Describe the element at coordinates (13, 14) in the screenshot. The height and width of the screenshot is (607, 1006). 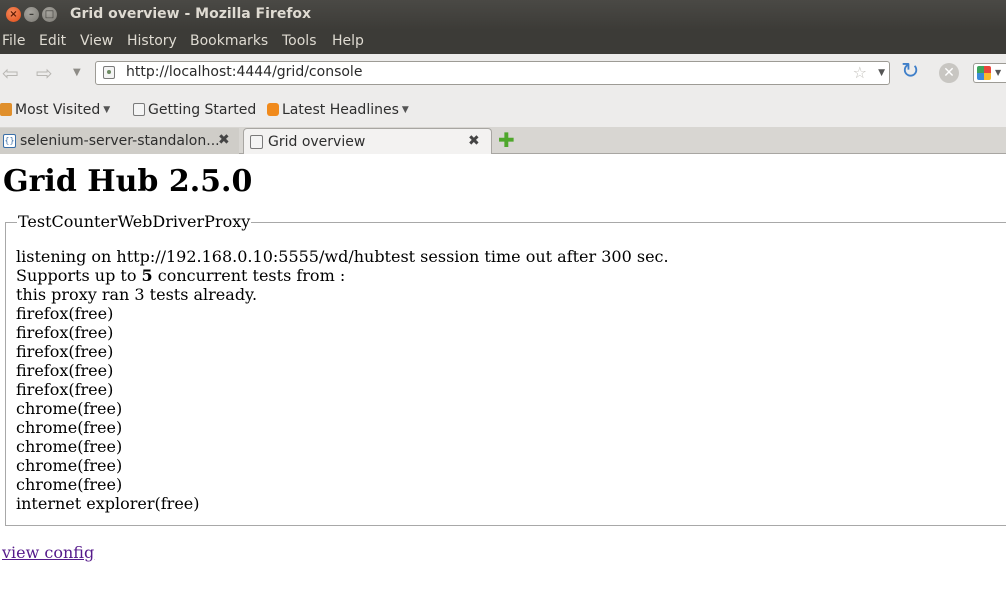
I see `window-close-button: ×` at that location.